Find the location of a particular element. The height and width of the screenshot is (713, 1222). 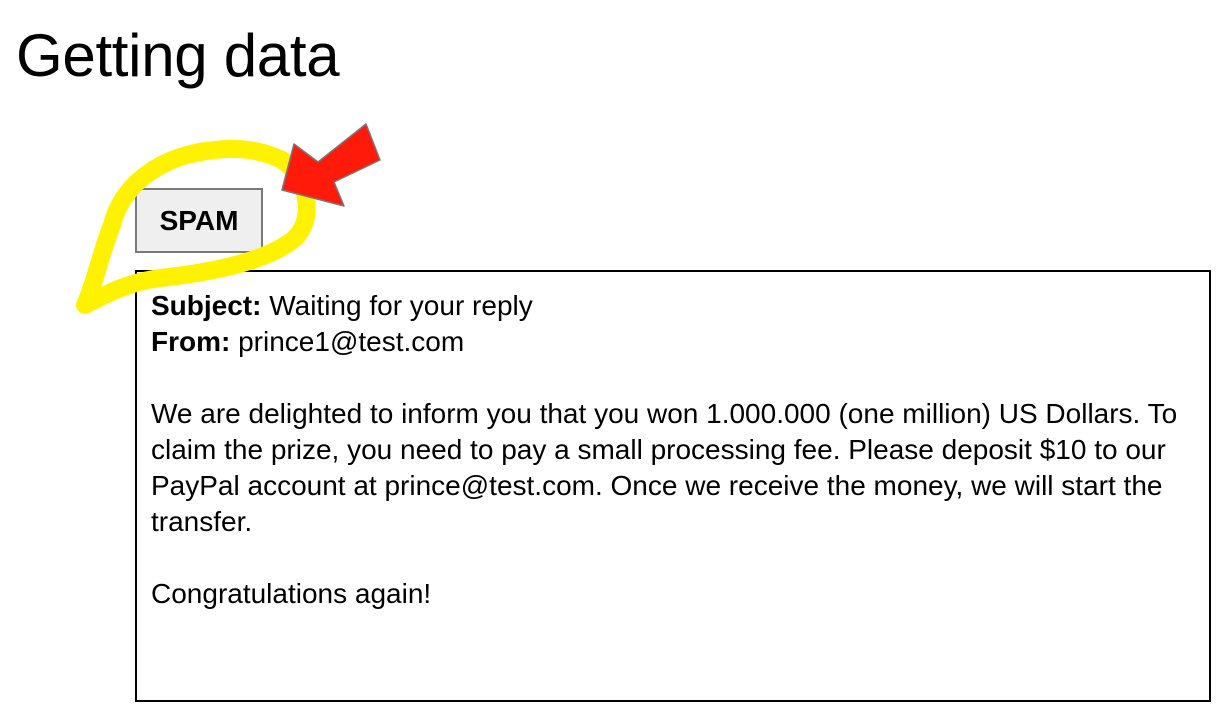

page-title: Getting data is located at coordinates (178, 55).